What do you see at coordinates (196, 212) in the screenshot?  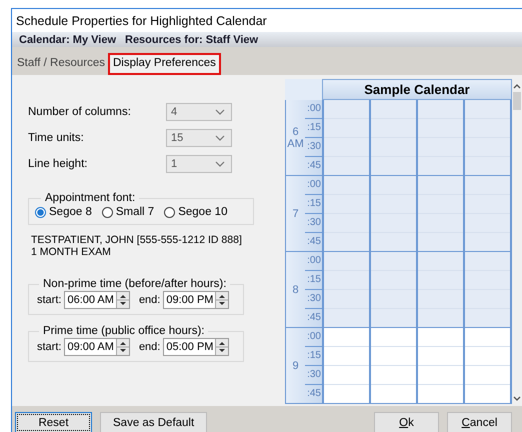 I see `radio-option: Segoe 10` at bounding box center [196, 212].